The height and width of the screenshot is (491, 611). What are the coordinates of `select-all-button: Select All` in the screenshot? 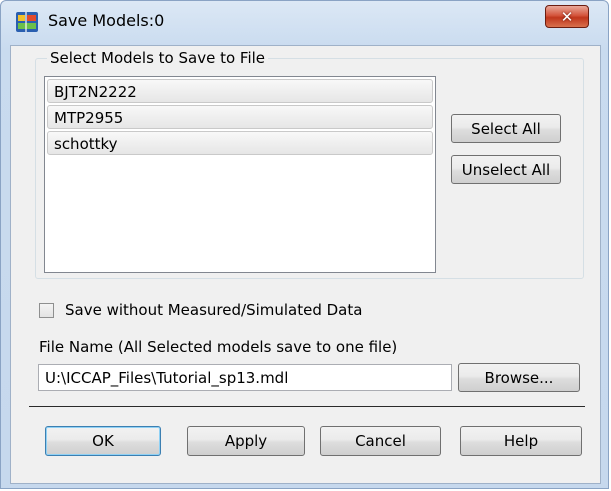 It's located at (506, 128).